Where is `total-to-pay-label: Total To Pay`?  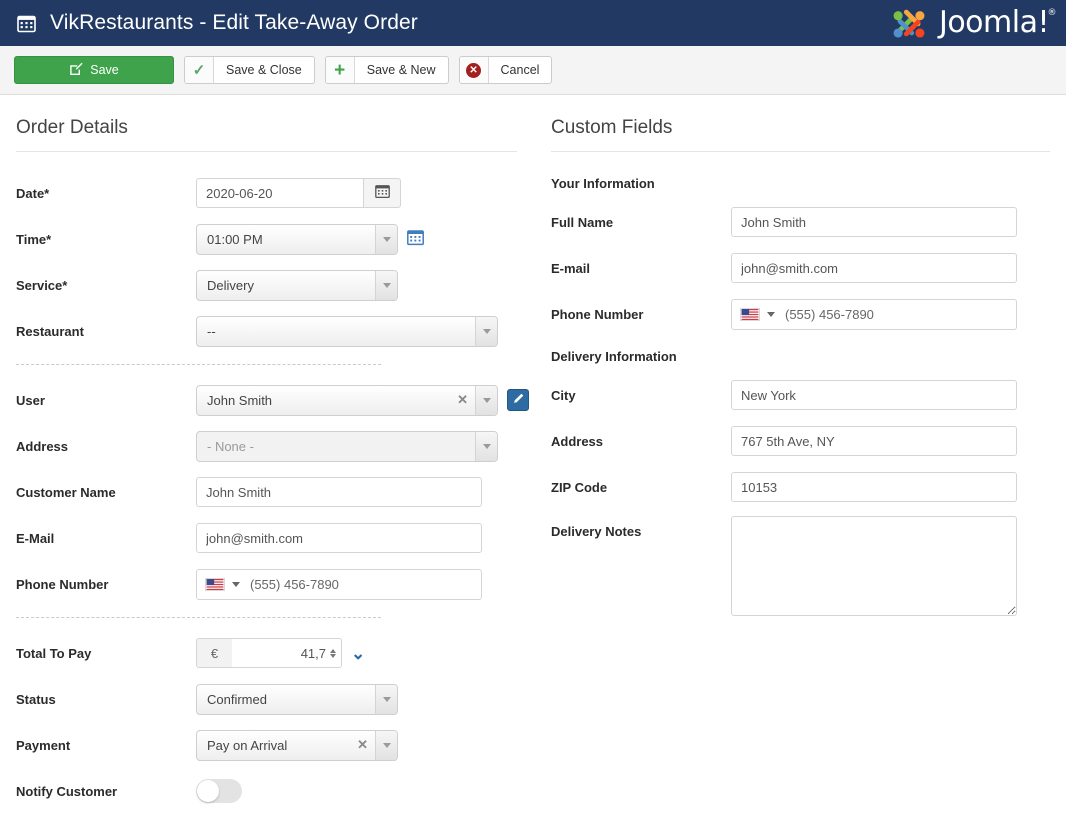 total-to-pay-label: Total To Pay is located at coordinates (54, 653).